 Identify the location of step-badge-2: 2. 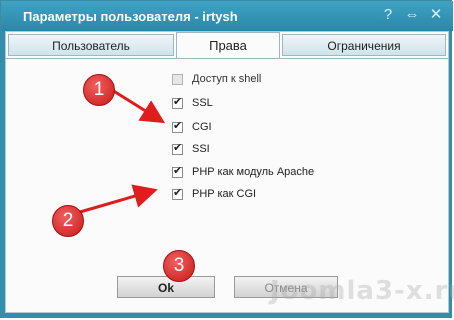
(68, 221).